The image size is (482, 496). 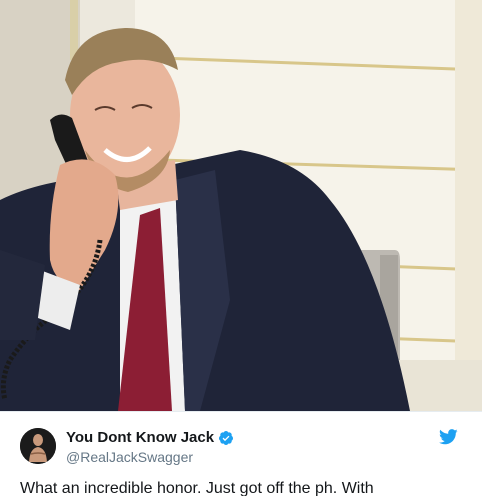 I want to click on display-name: You Dont Know Jack, so click(x=140, y=438).